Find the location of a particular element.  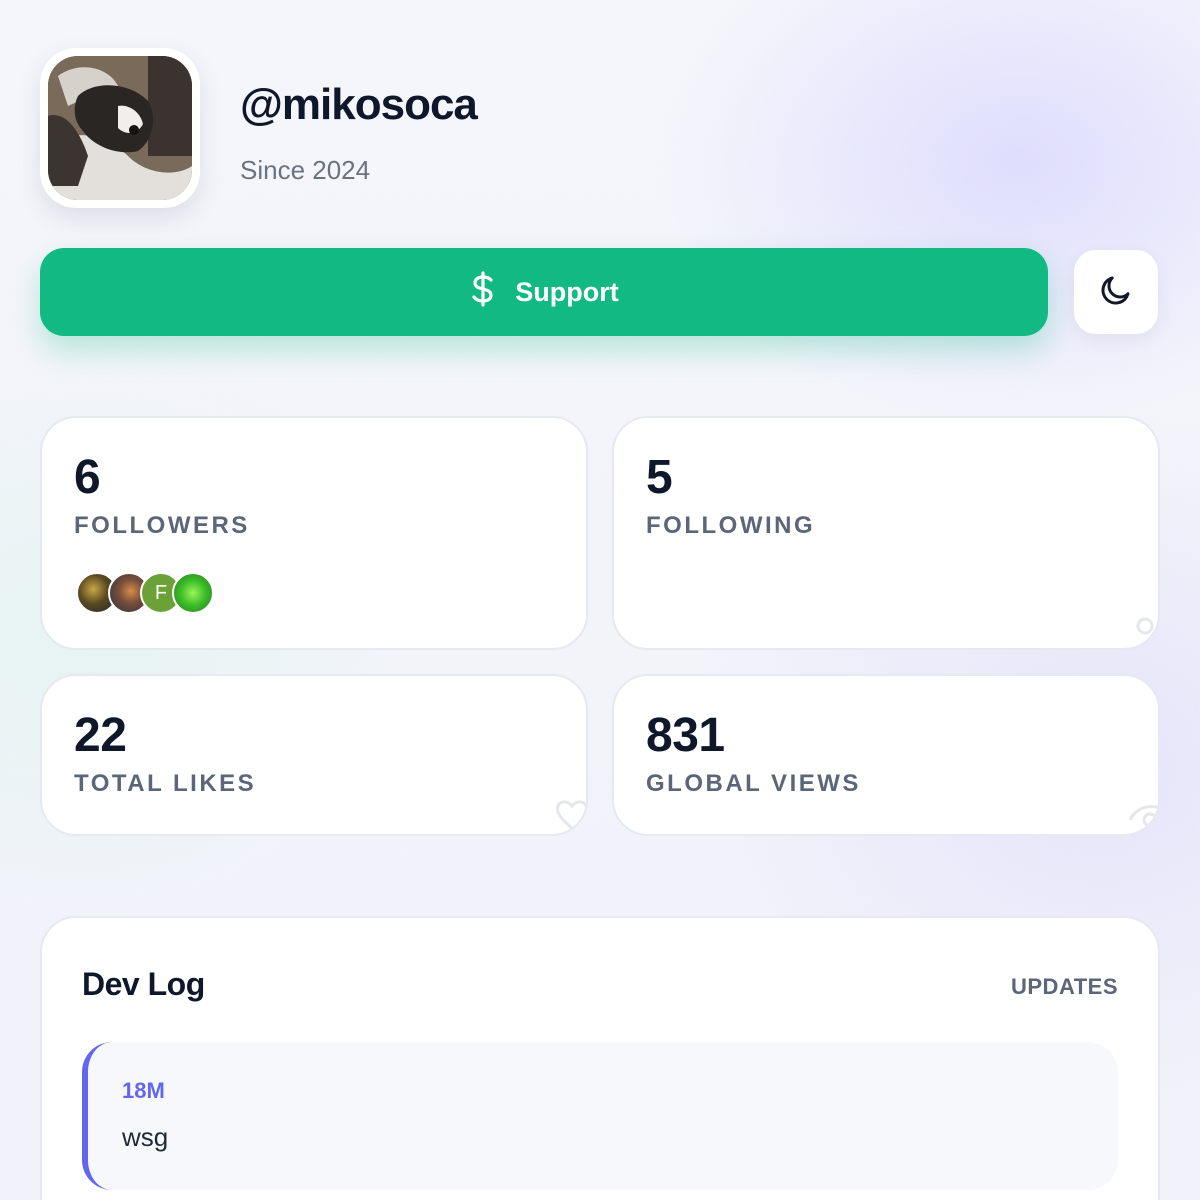

profile-avatar is located at coordinates (120, 128).